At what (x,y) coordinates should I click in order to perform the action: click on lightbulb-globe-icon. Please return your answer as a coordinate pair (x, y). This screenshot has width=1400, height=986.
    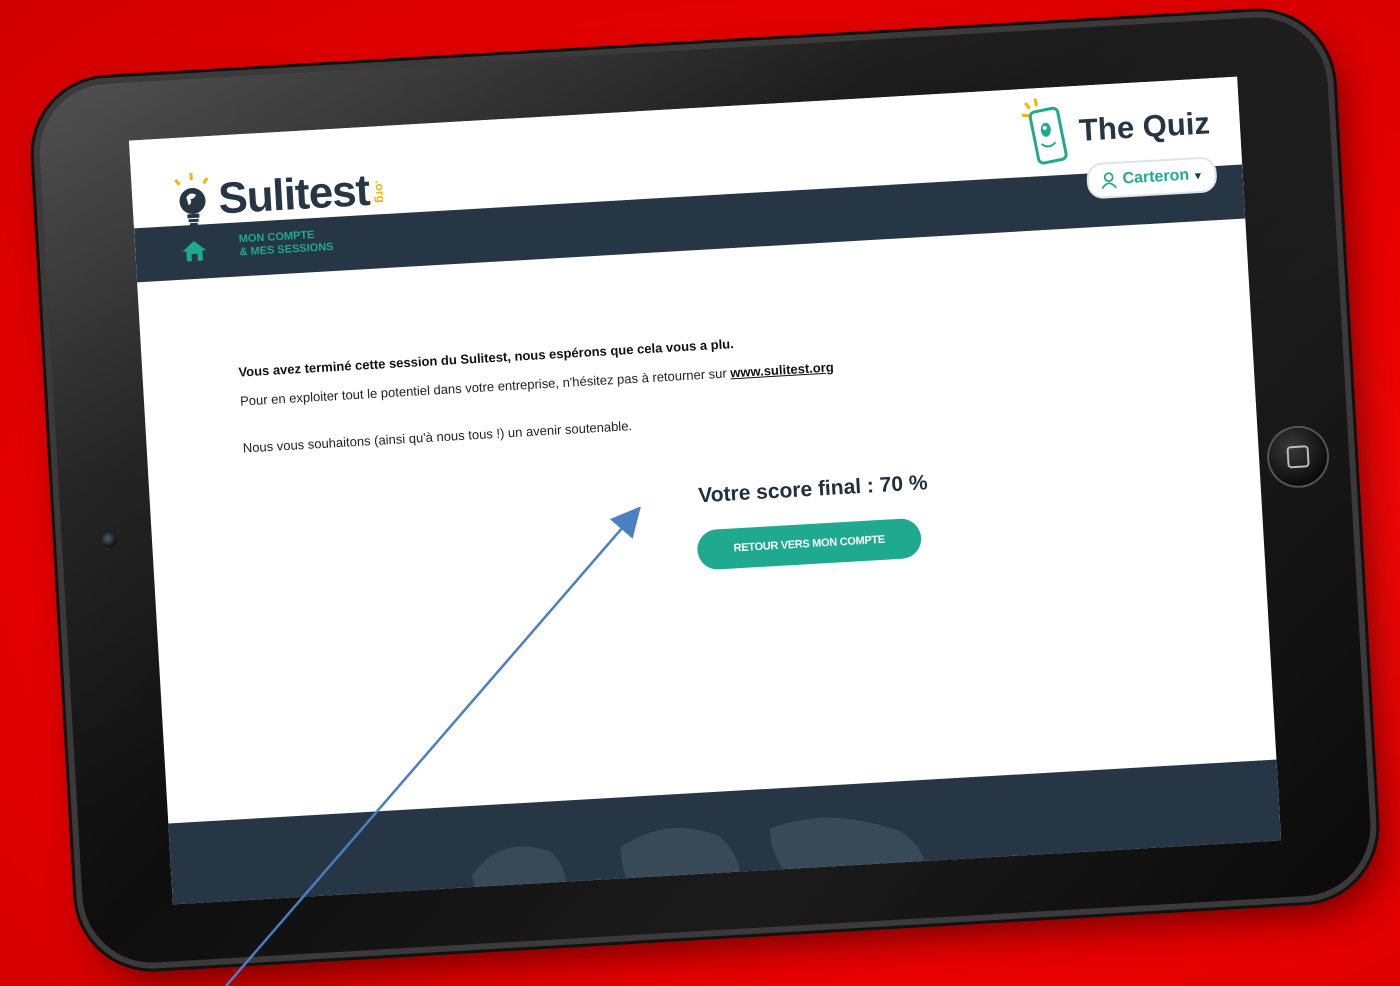
    Looking at the image, I should click on (191, 199).